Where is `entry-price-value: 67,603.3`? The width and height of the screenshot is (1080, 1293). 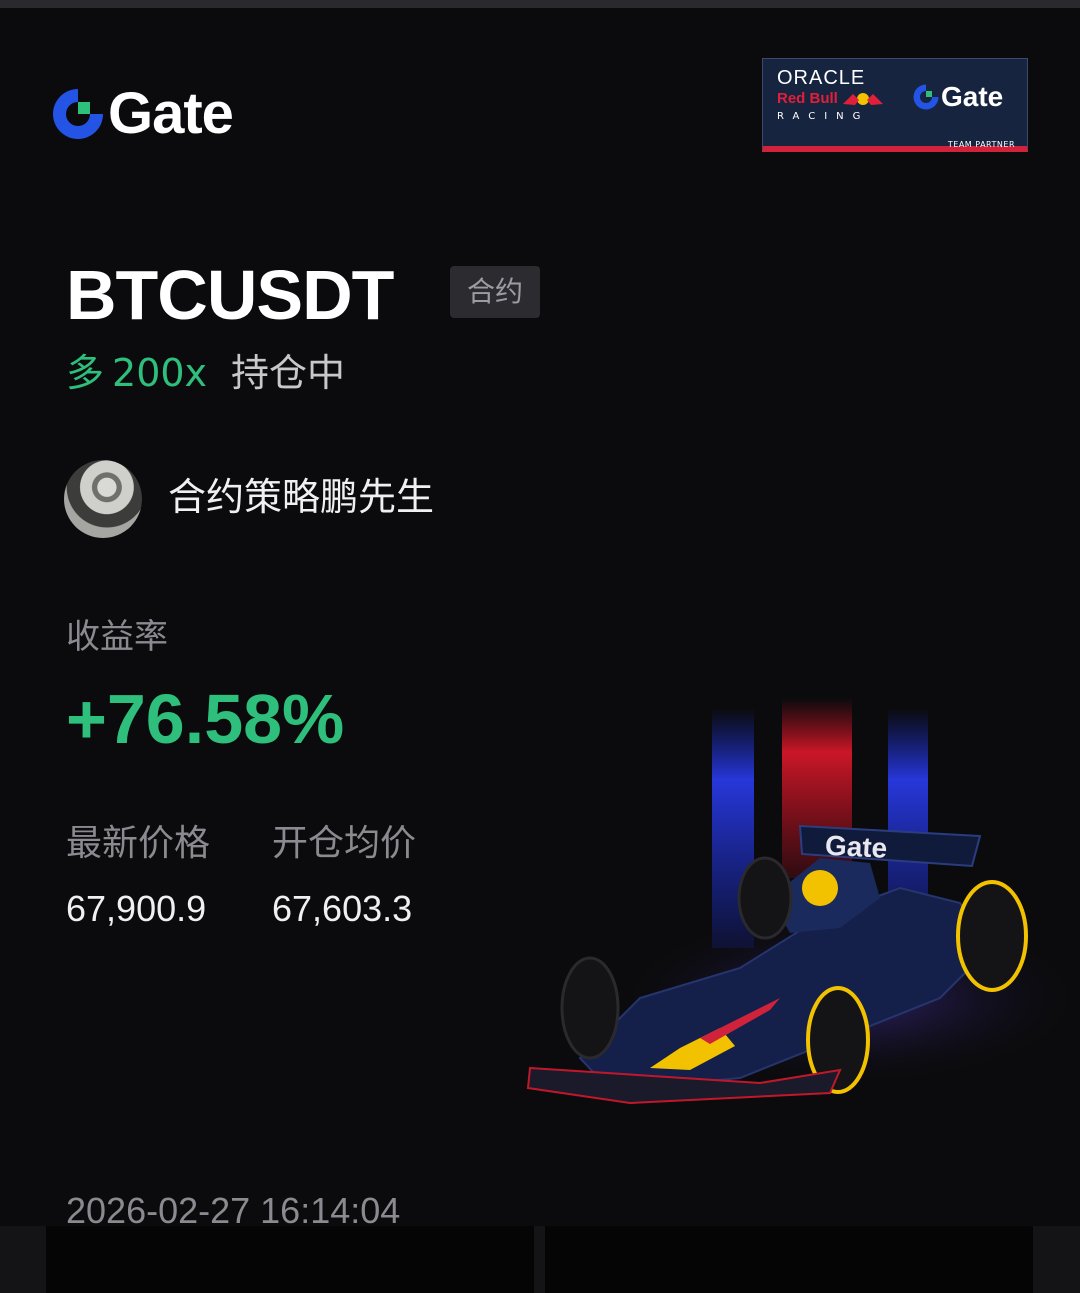
entry-price-value: 67,603.3 is located at coordinates (342, 908).